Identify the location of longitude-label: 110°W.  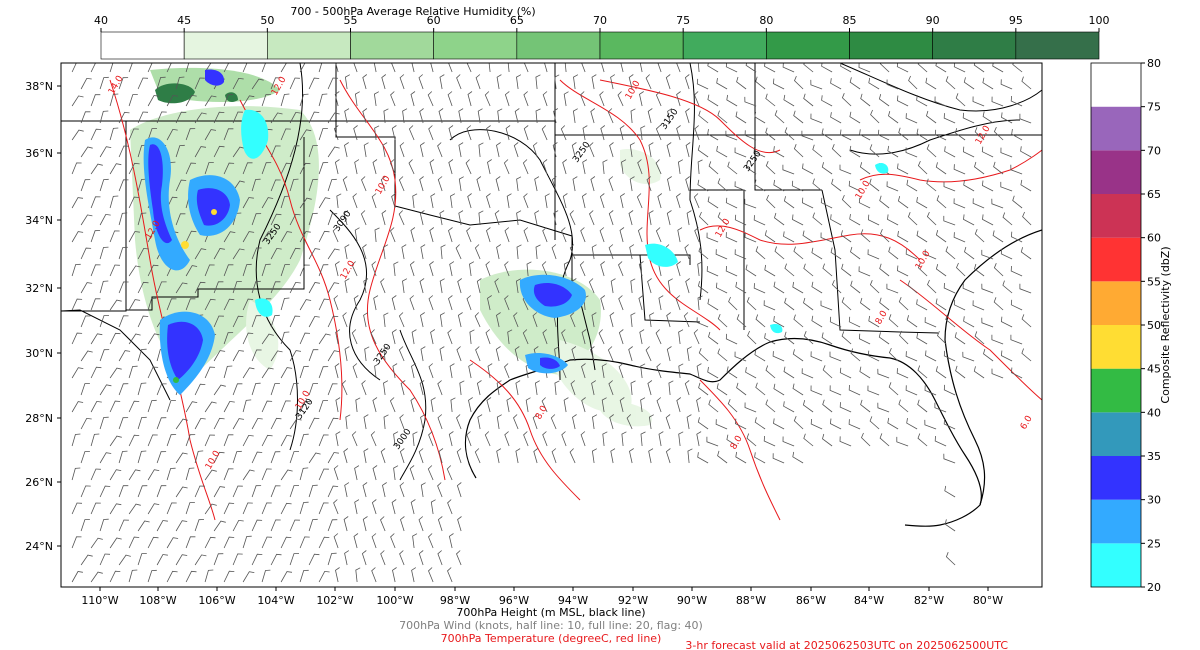
(99, 600).